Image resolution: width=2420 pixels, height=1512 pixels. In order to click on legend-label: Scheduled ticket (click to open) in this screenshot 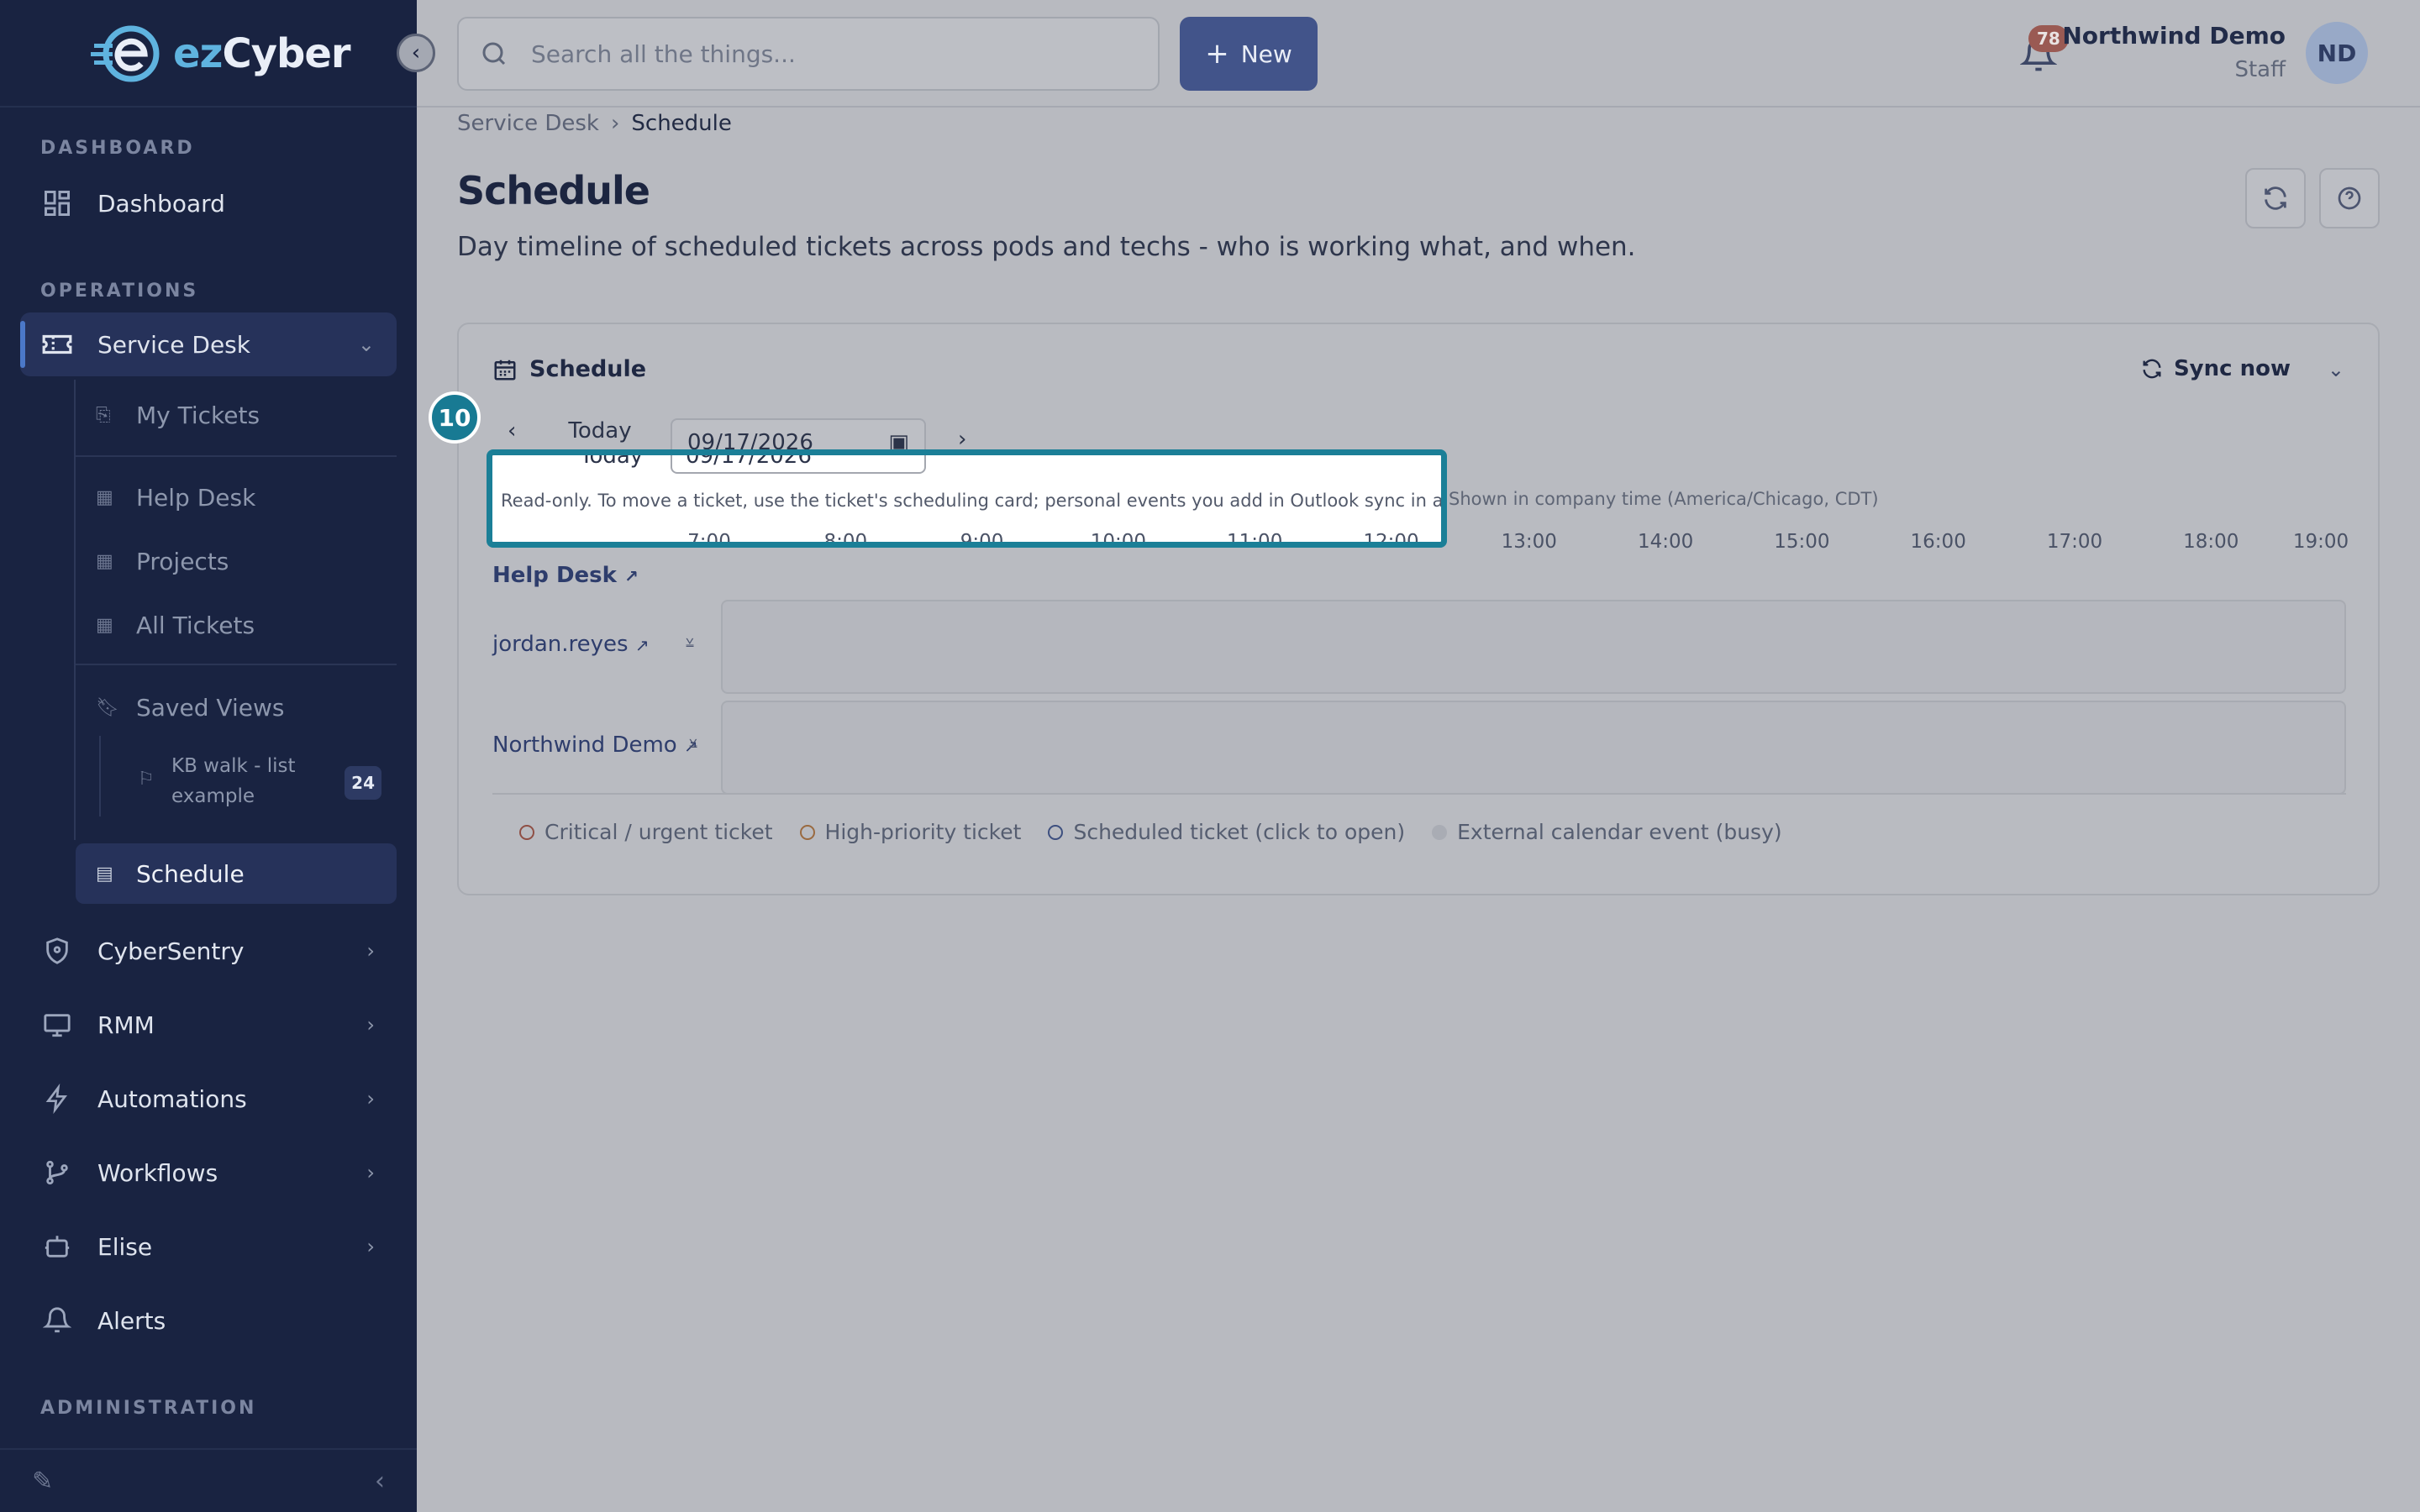, I will do `click(1239, 832)`.